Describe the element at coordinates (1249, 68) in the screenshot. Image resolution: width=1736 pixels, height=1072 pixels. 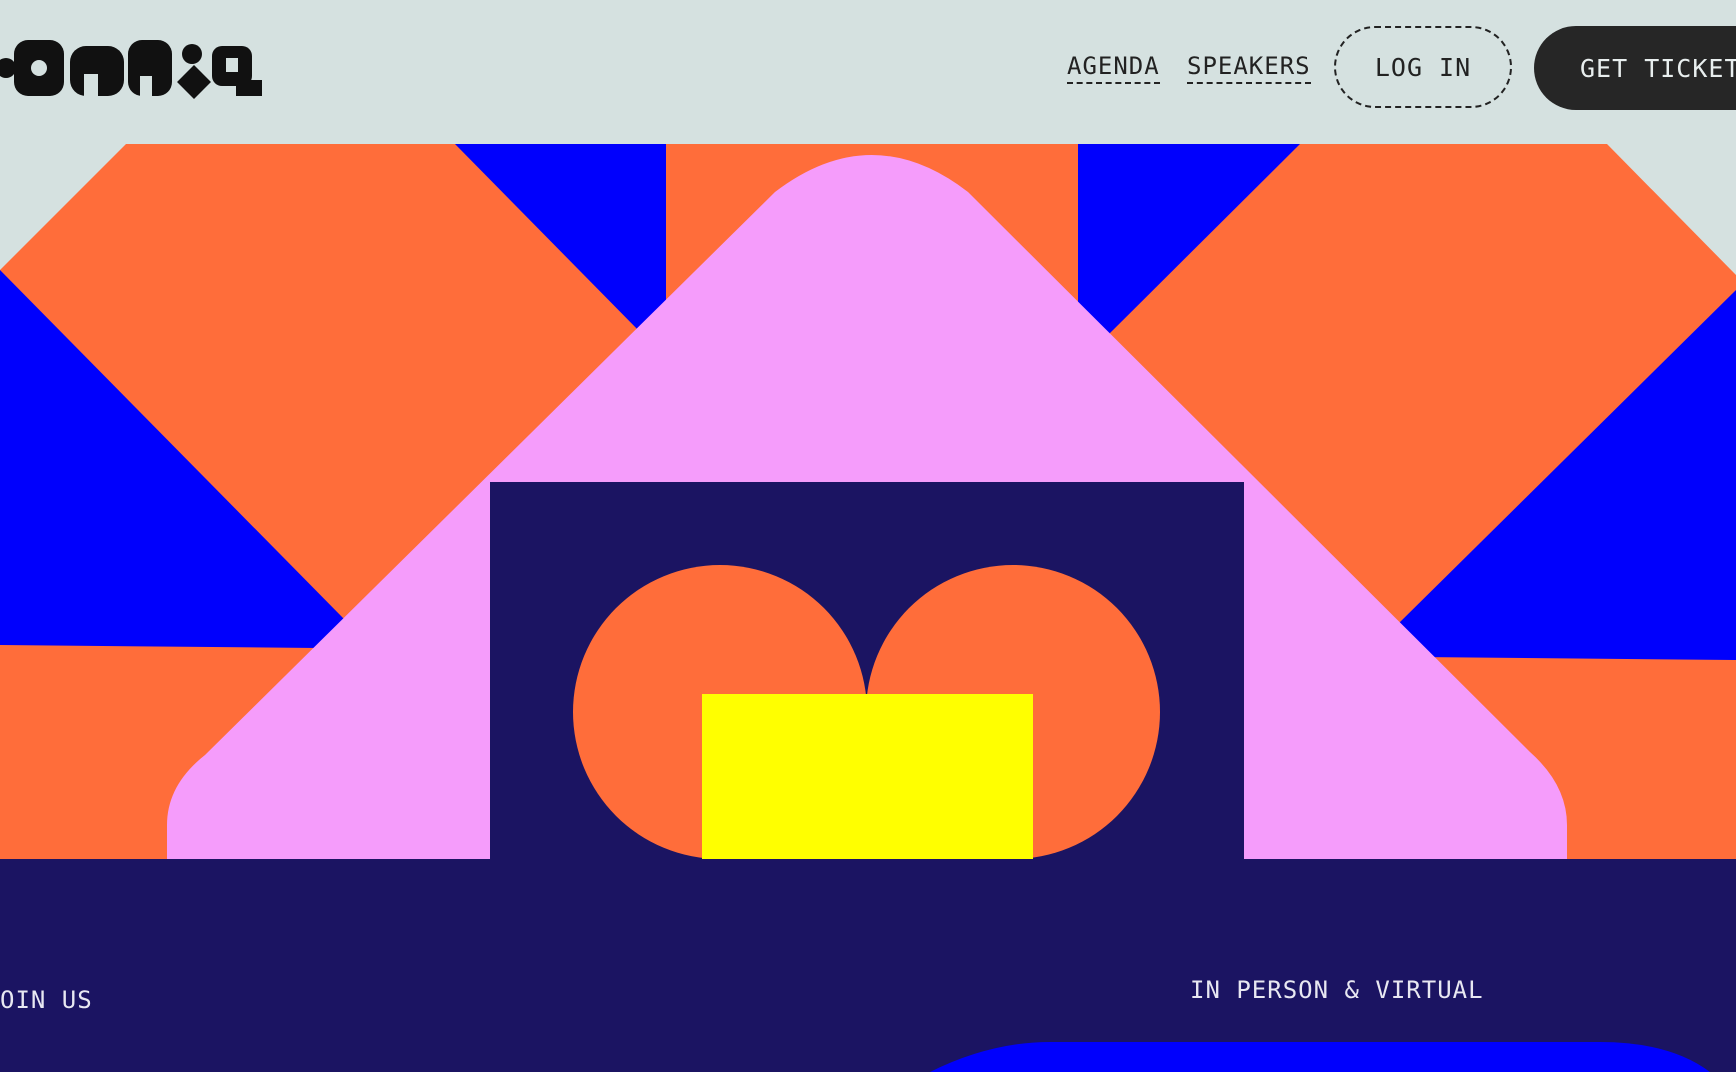
I see `nav-speakers-link: SPEAKERS` at that location.